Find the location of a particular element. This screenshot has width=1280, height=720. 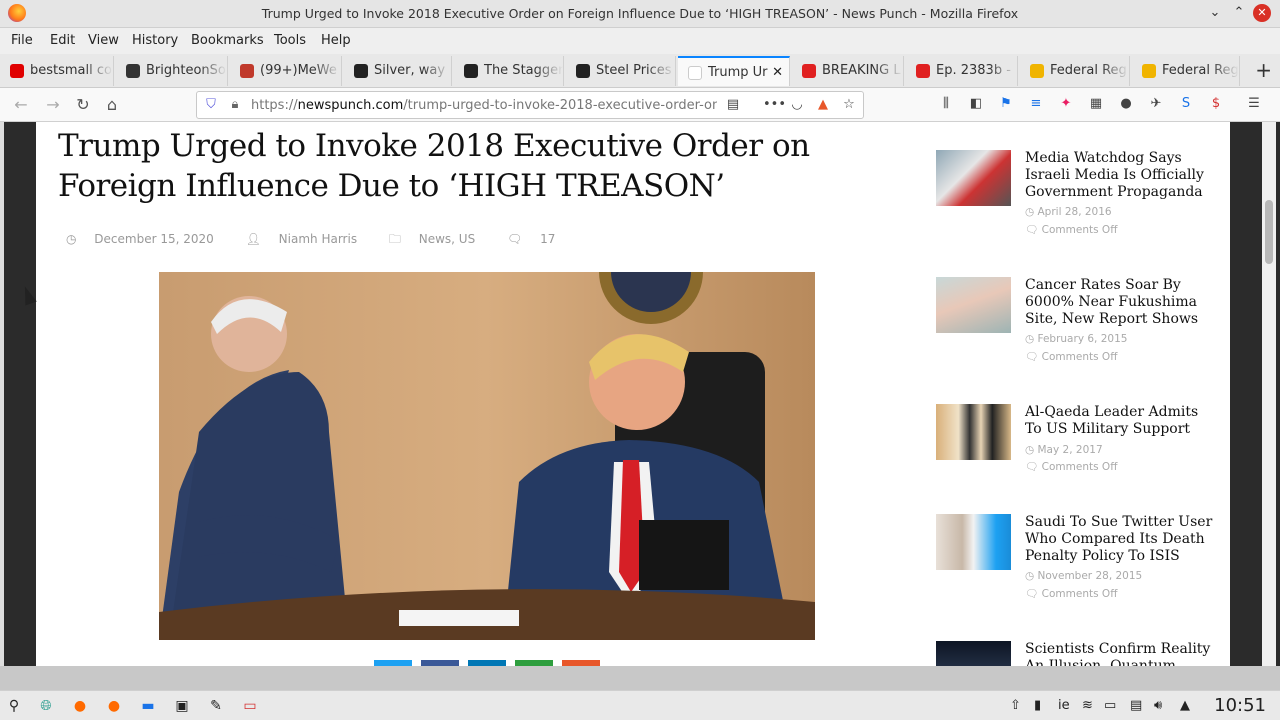

scrollbar-thumb is located at coordinates (1269, 232).